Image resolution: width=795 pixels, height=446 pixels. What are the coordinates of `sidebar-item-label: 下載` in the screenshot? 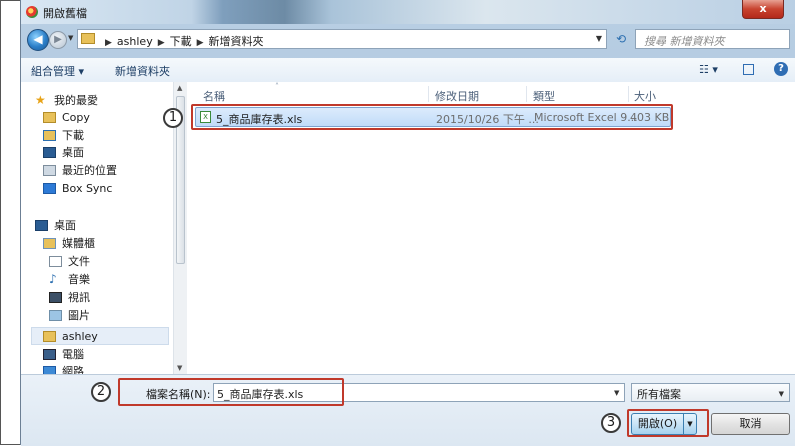 It's located at (73, 135).